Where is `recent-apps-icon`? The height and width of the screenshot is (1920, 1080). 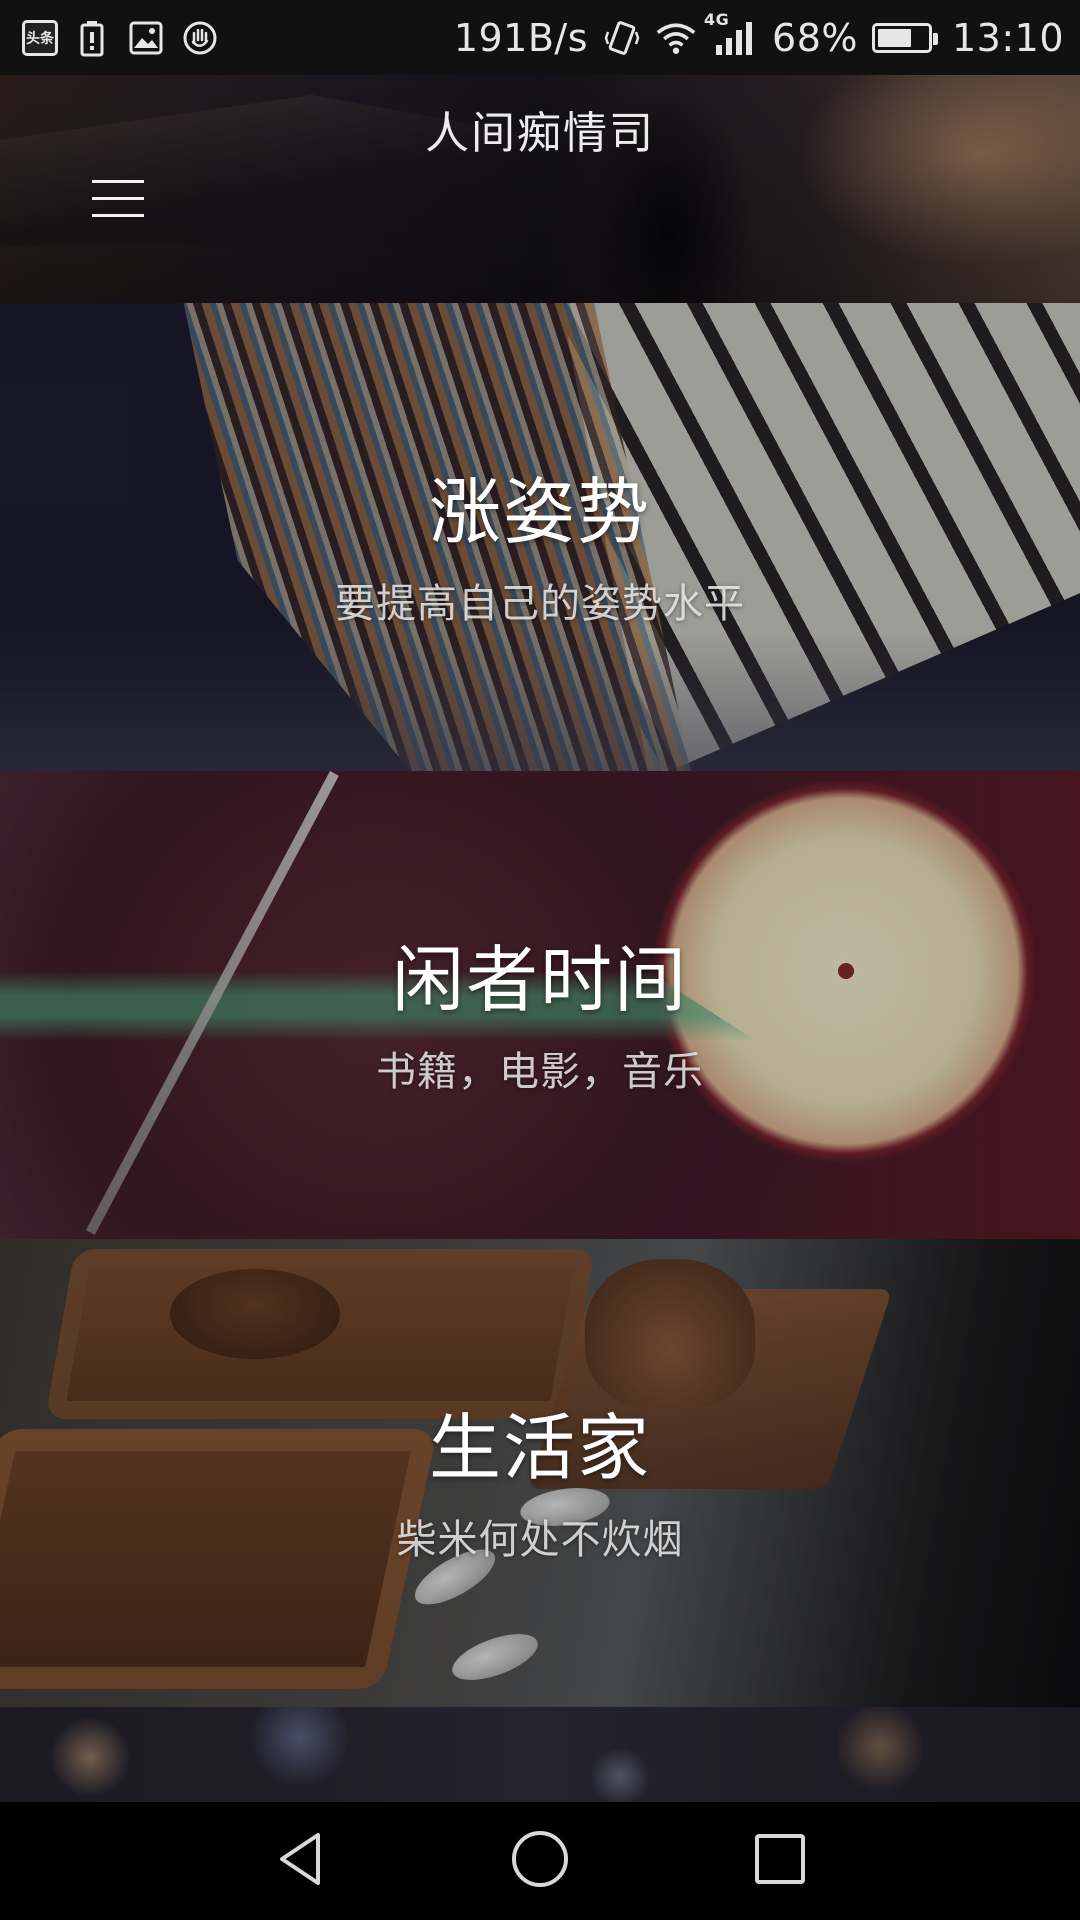
recent-apps-icon is located at coordinates (780, 1859).